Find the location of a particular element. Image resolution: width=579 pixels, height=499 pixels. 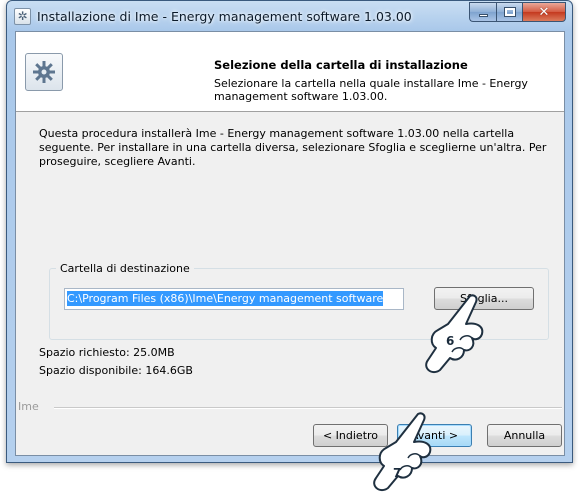

maximize-icon is located at coordinates (509, 12).